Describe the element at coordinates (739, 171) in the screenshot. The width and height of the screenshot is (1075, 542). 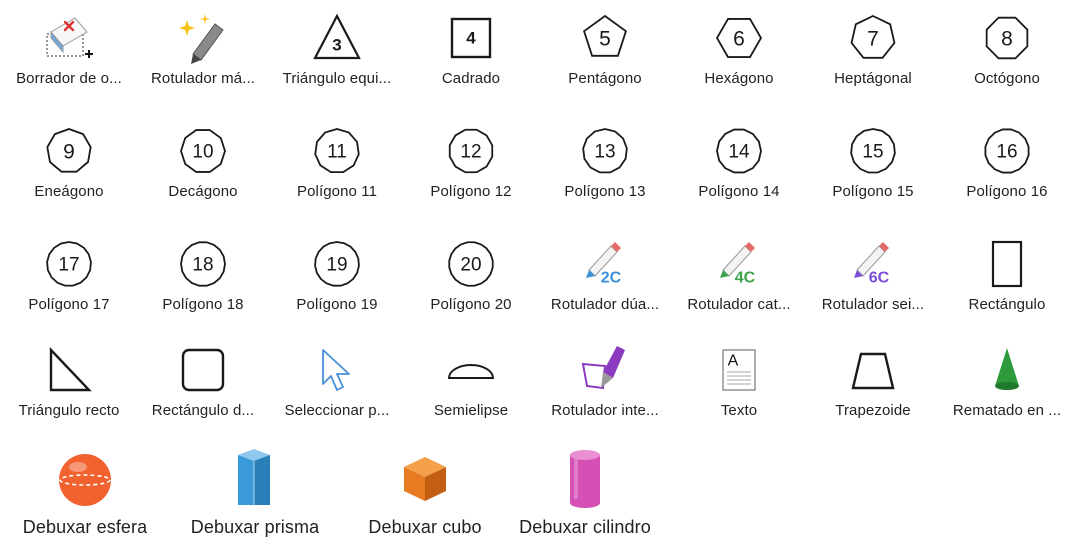
I see `tool-polygon-14: 14 Polígono 14` at that location.